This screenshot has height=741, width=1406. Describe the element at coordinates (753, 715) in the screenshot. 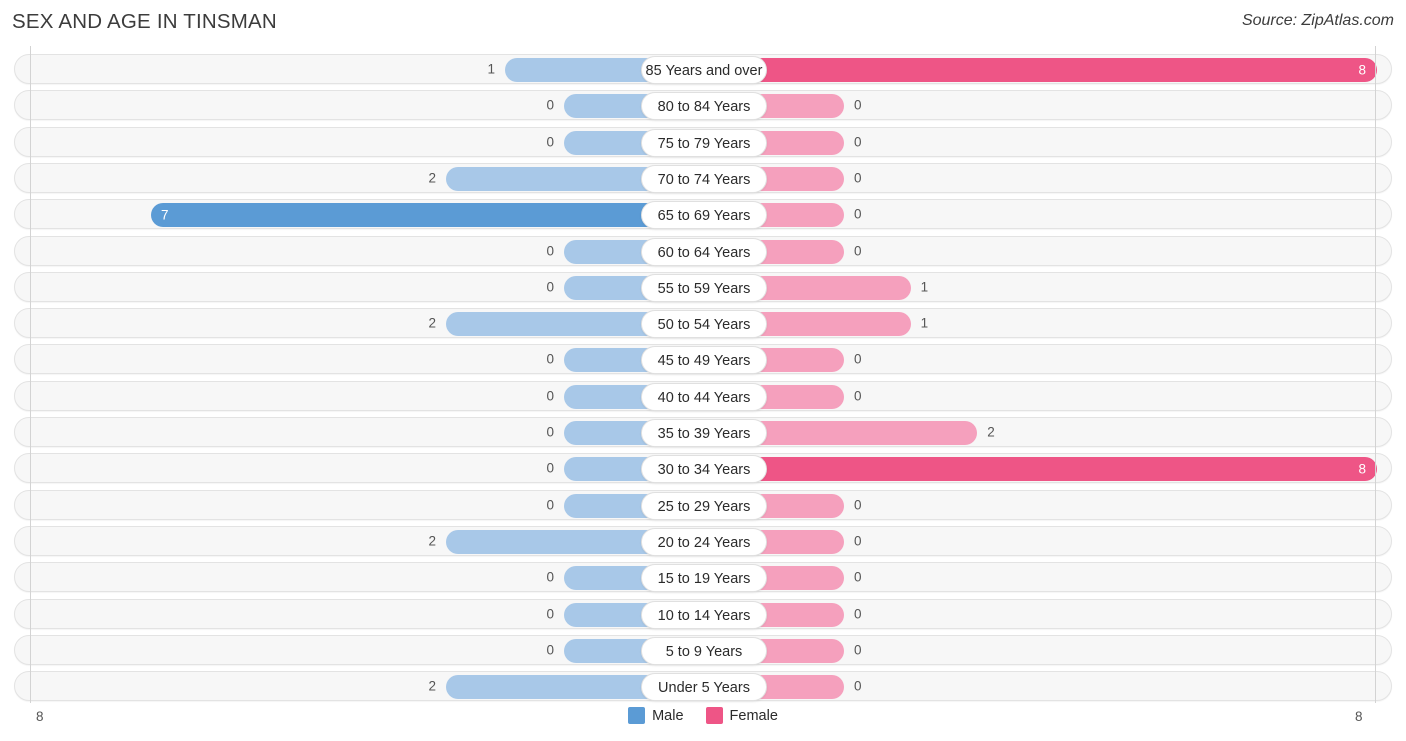

I see `legend-label-female: Female` at that location.